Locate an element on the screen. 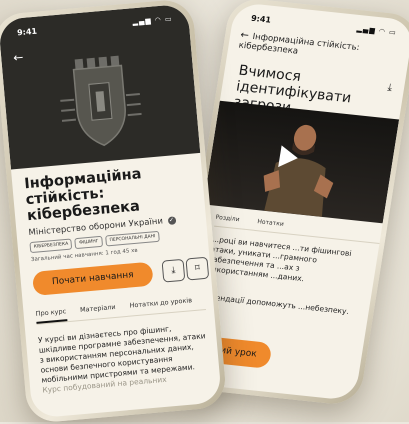  tab-notes: Нотатки до уроків is located at coordinates (161, 305).